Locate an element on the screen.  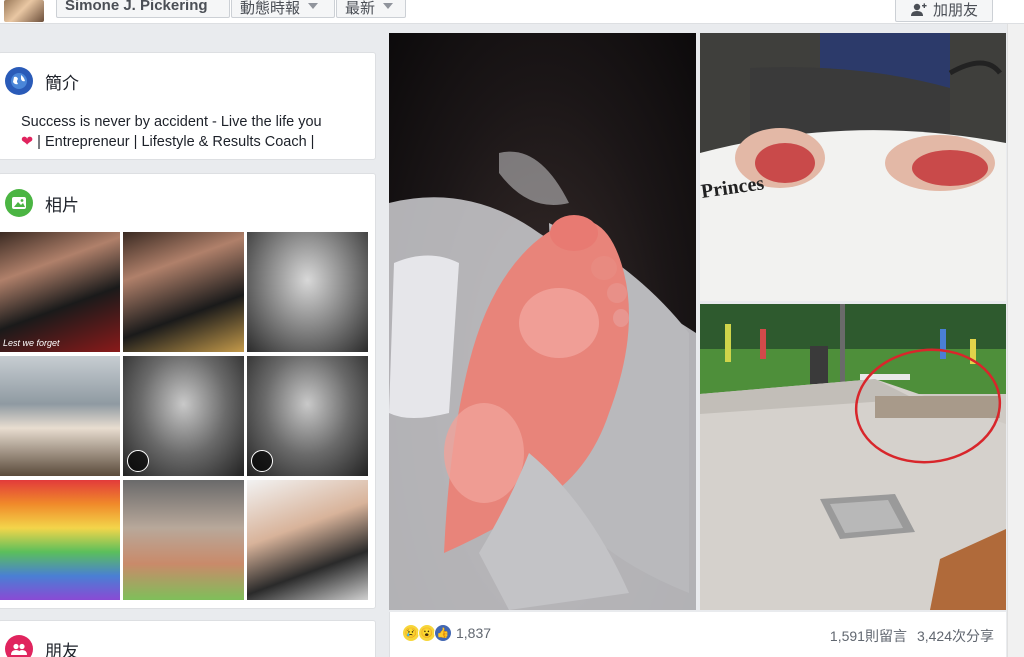
playground-illustration is located at coordinates (853, 457).